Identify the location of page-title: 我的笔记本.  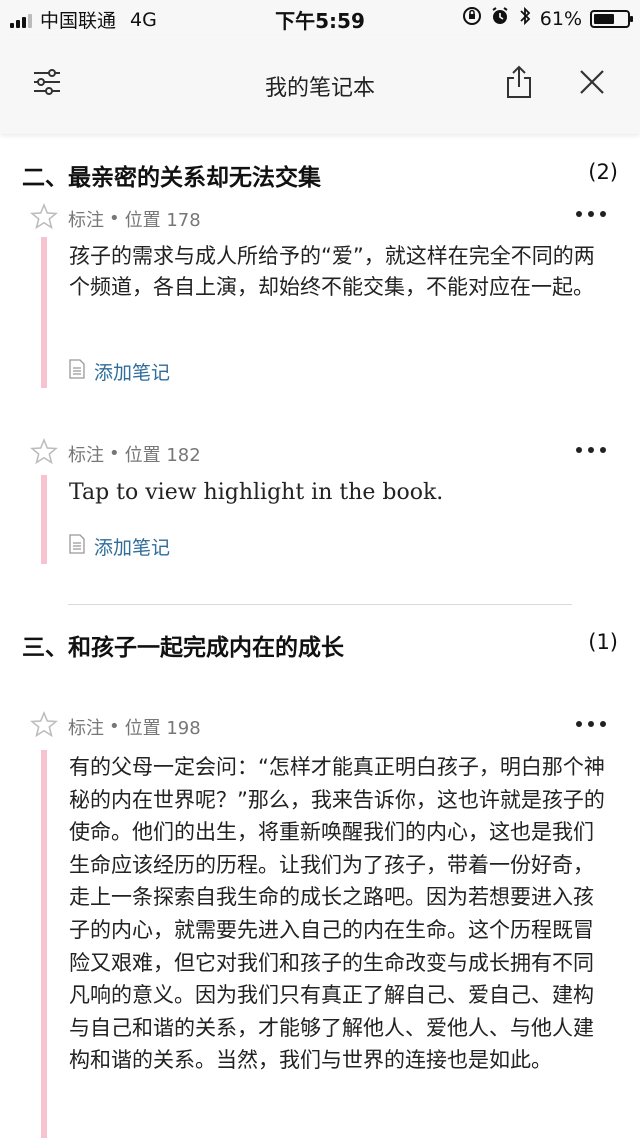
(319, 88).